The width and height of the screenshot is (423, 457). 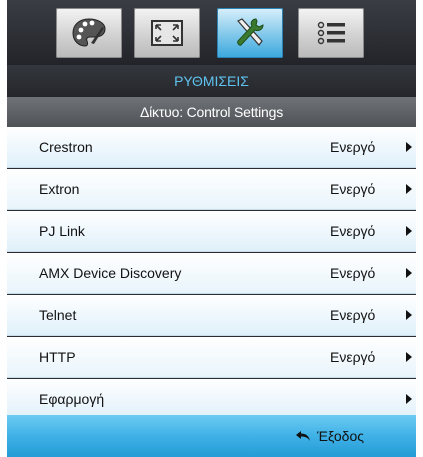 What do you see at coordinates (211, 81) in the screenshot?
I see `menu-title: ΡΥΘΜΙΣΕΙΣ` at bounding box center [211, 81].